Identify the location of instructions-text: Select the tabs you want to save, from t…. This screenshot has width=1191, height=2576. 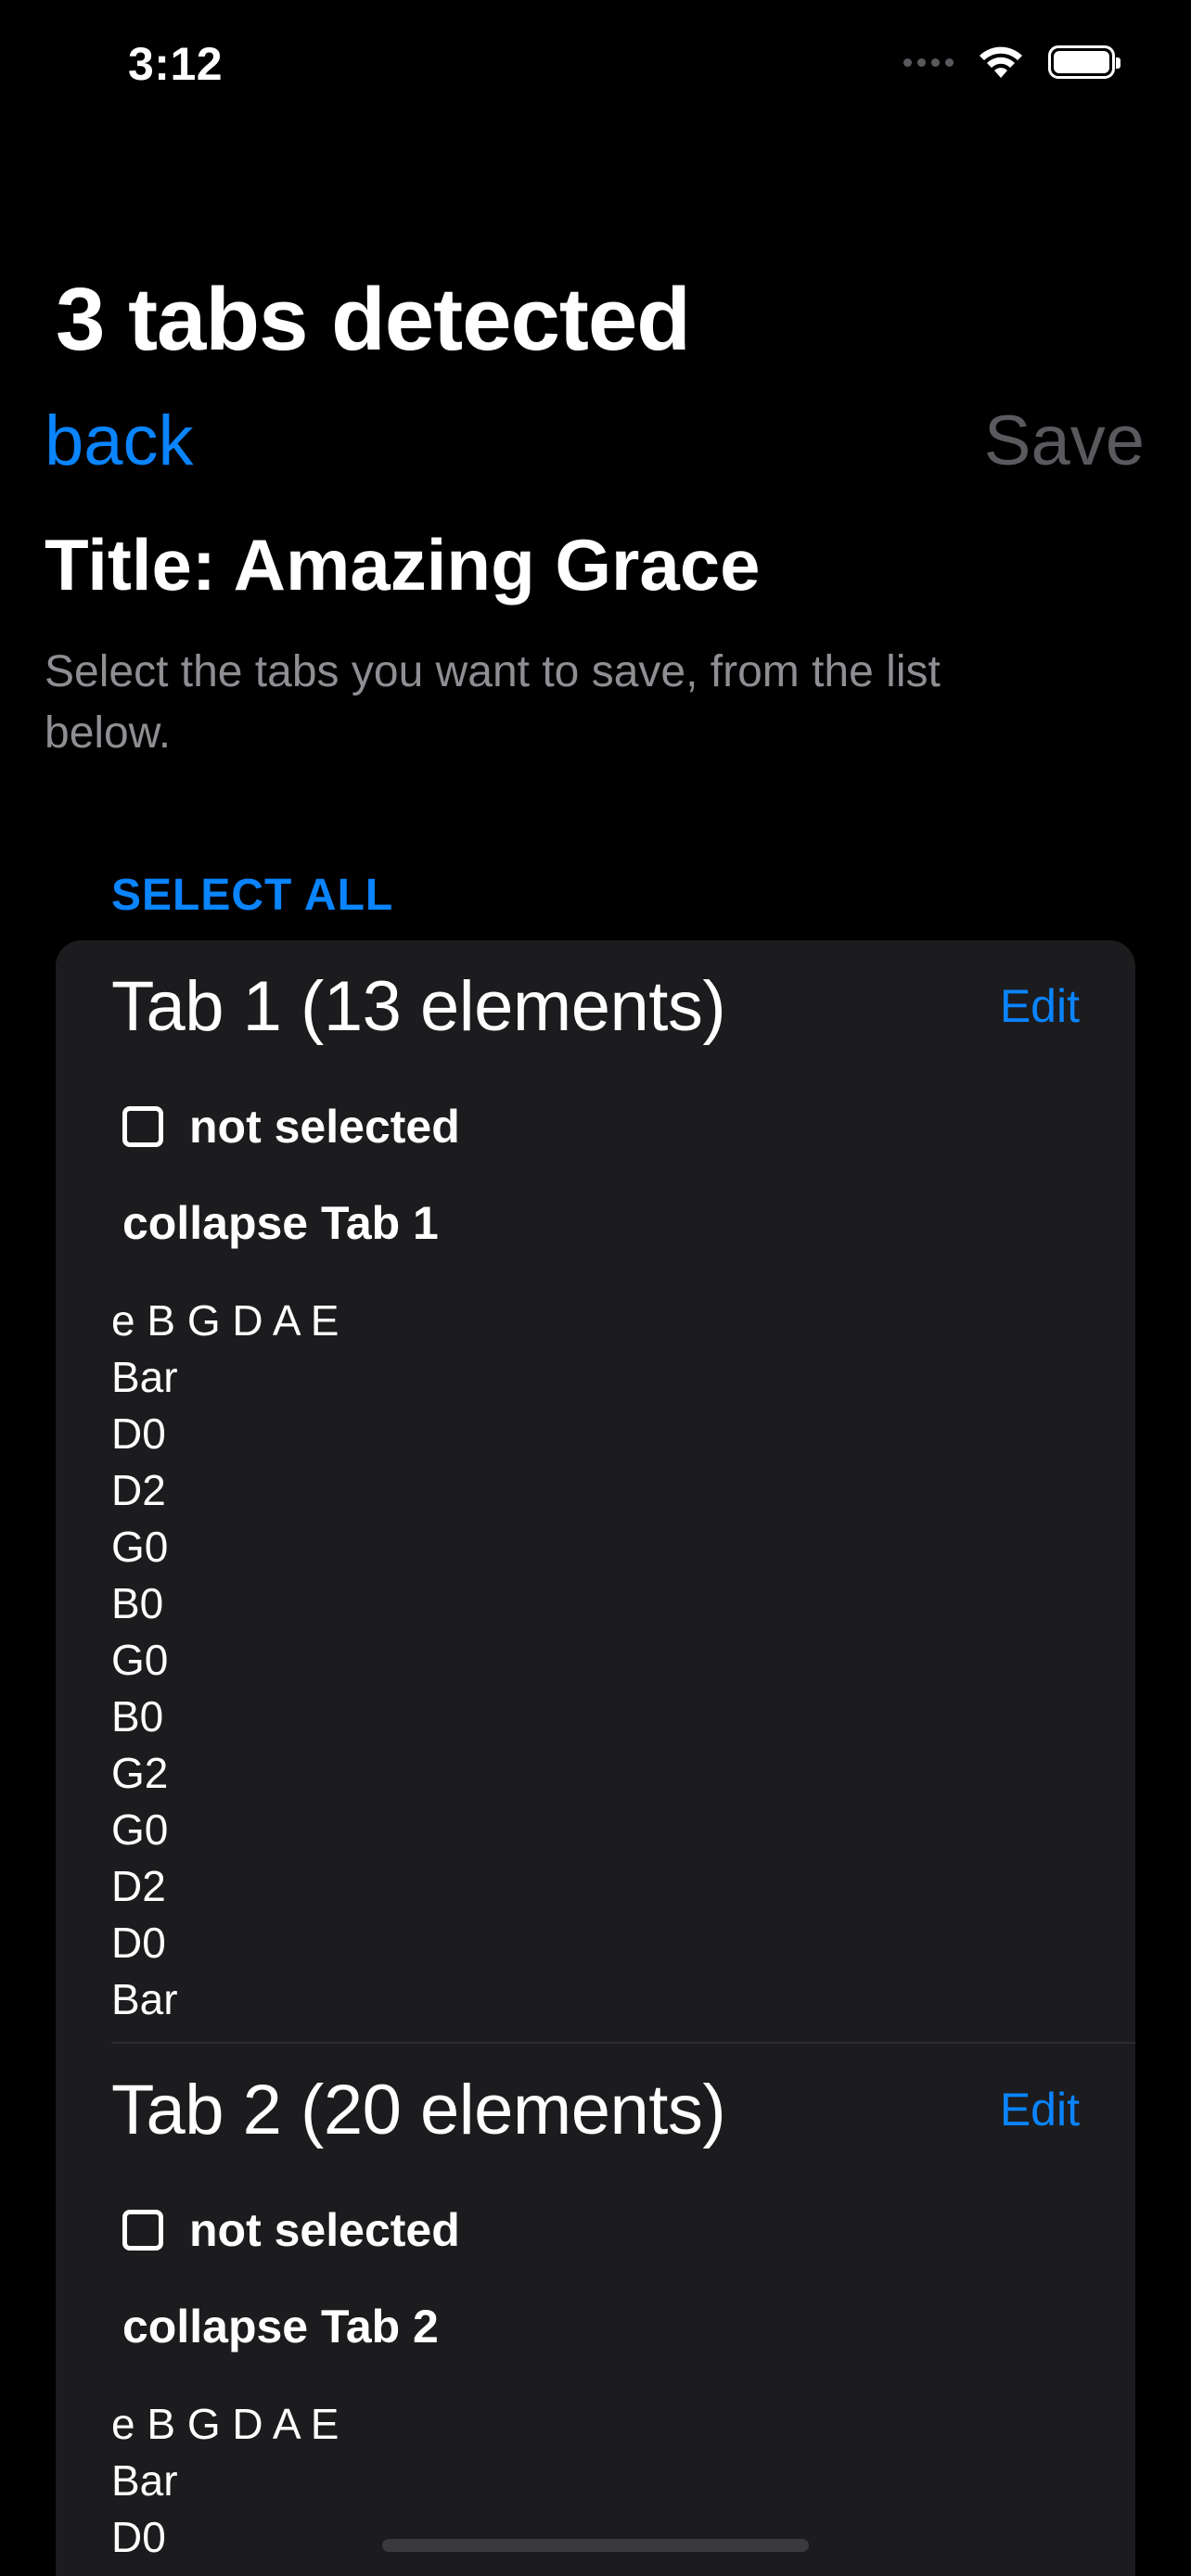
(493, 702).